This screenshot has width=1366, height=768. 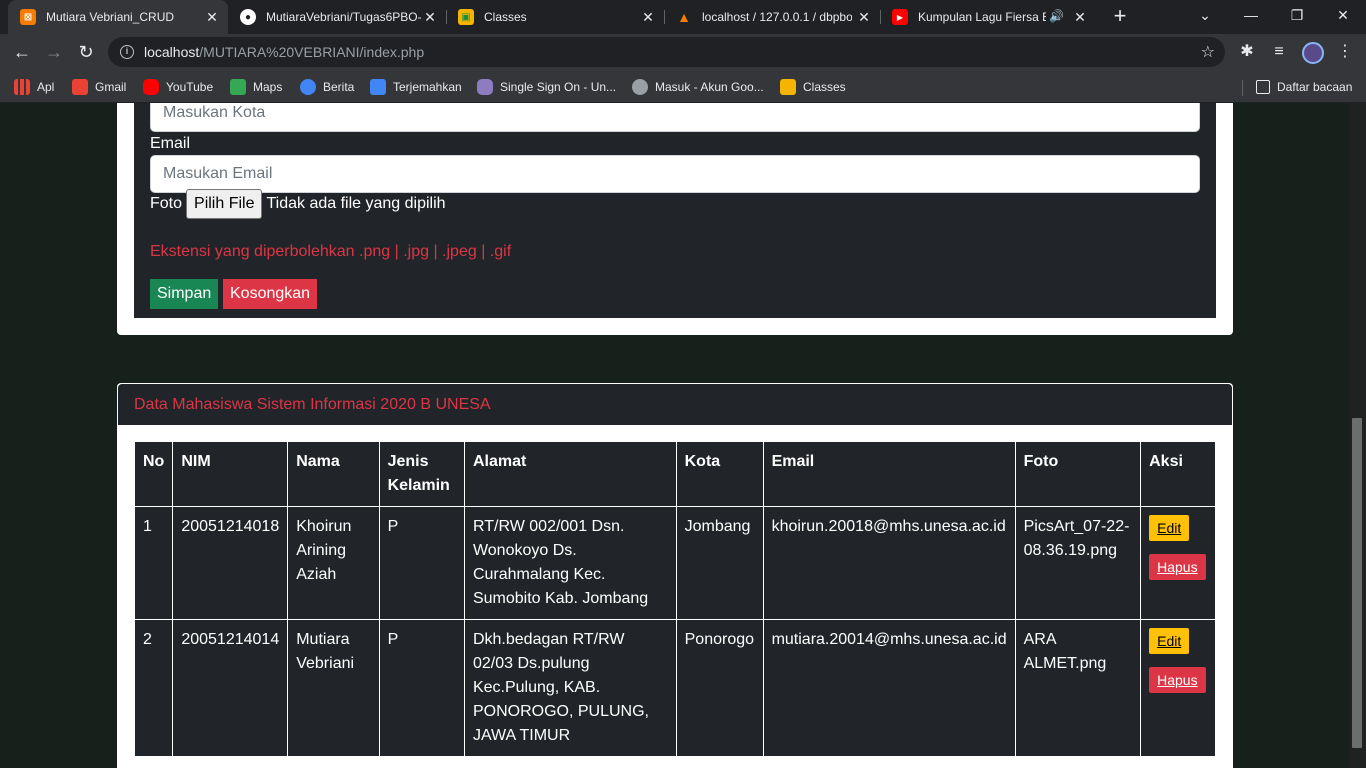 What do you see at coordinates (34, 87) in the screenshot?
I see `bookmark-apps: Apl` at bounding box center [34, 87].